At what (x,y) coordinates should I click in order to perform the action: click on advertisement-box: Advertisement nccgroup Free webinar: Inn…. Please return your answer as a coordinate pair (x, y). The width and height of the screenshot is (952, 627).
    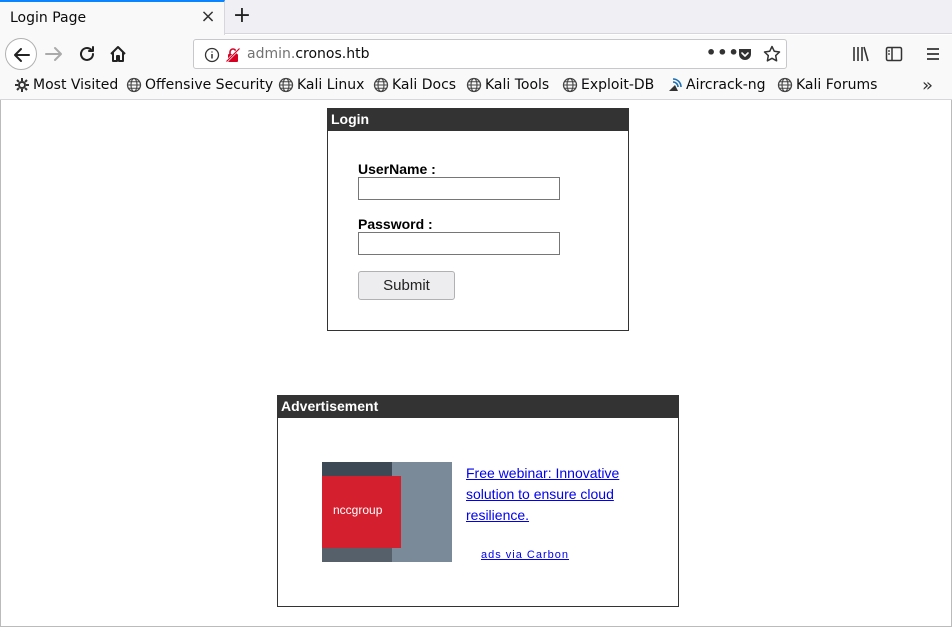
    Looking at the image, I should click on (478, 501).